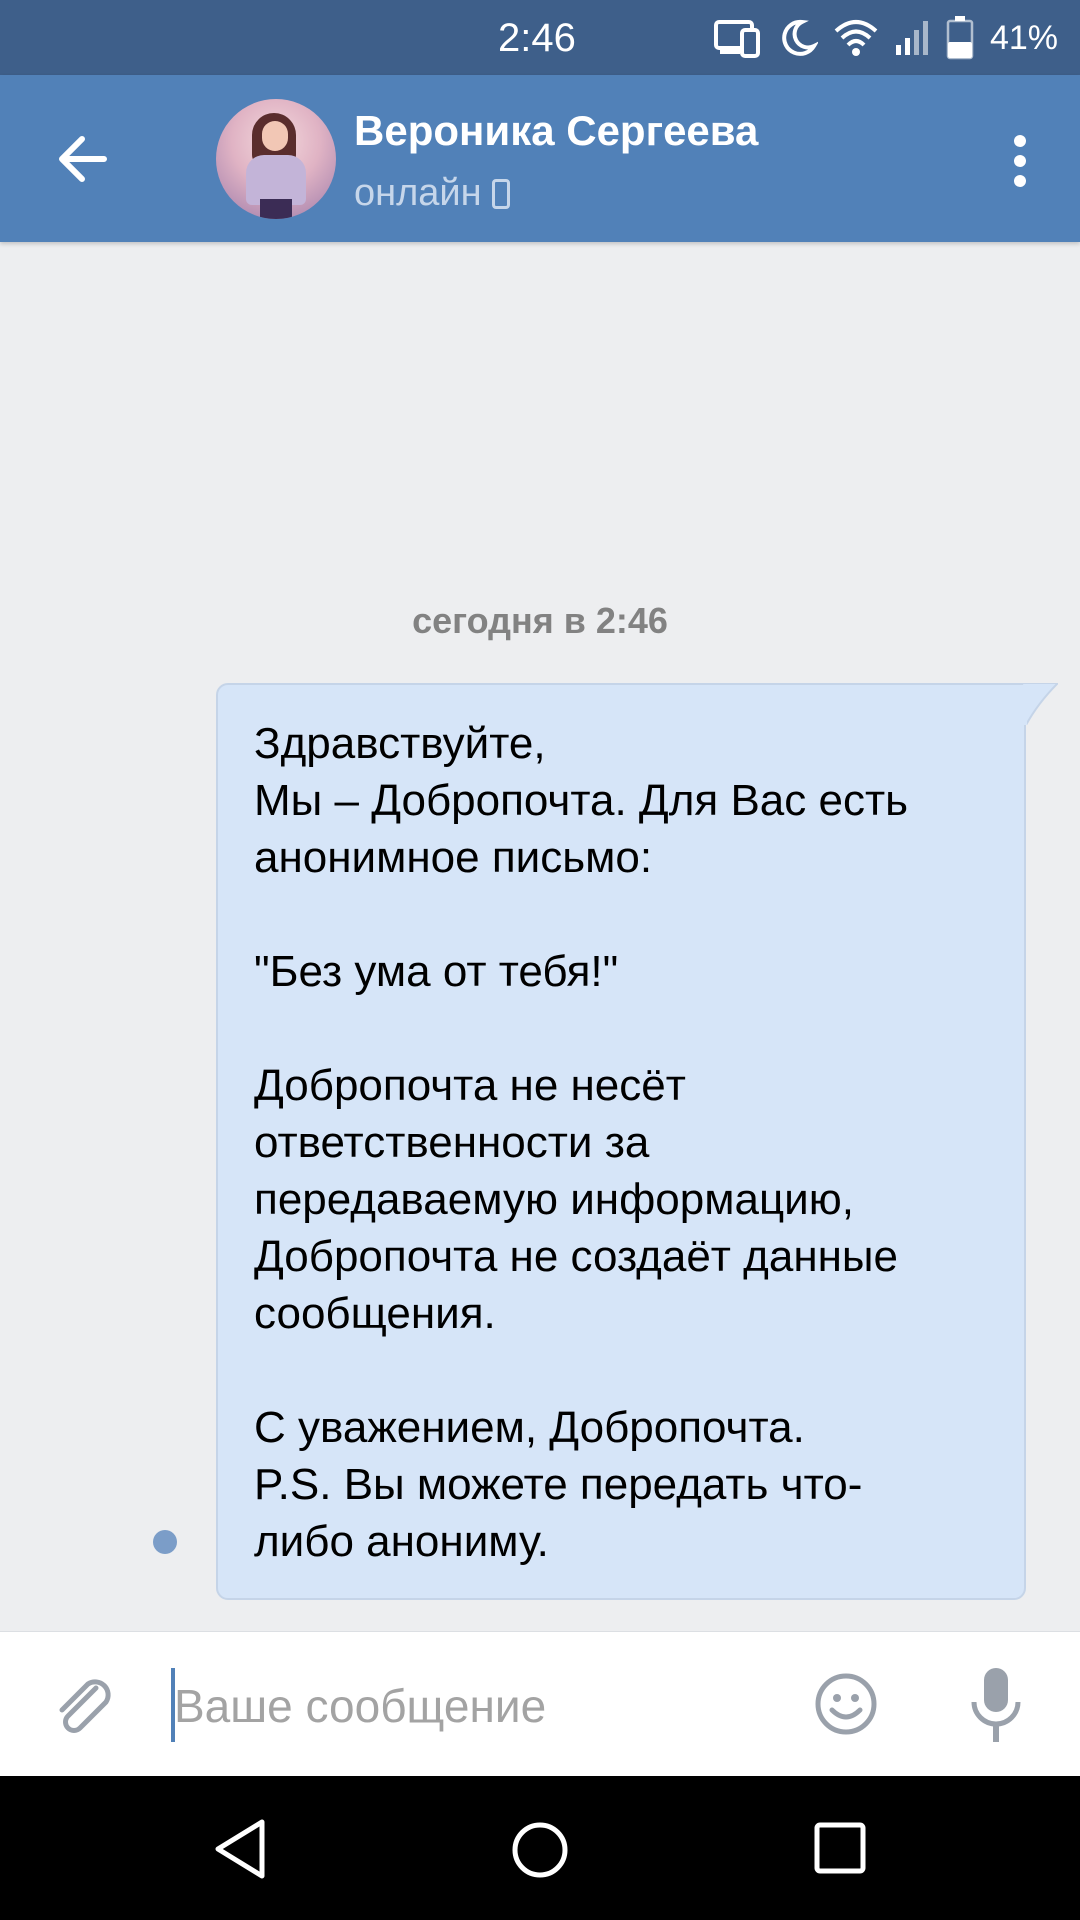  I want to click on signal-icon, so click(911, 38).